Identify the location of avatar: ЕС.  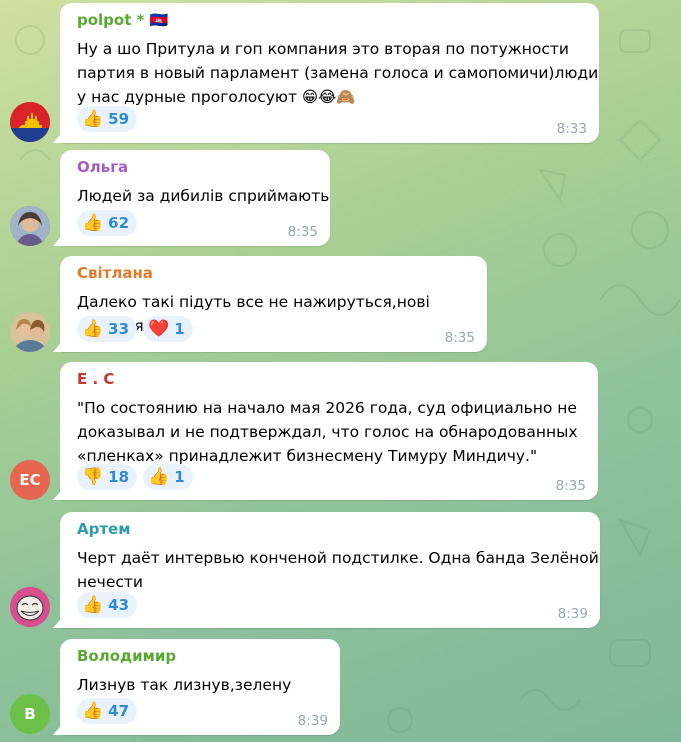
(30, 480).